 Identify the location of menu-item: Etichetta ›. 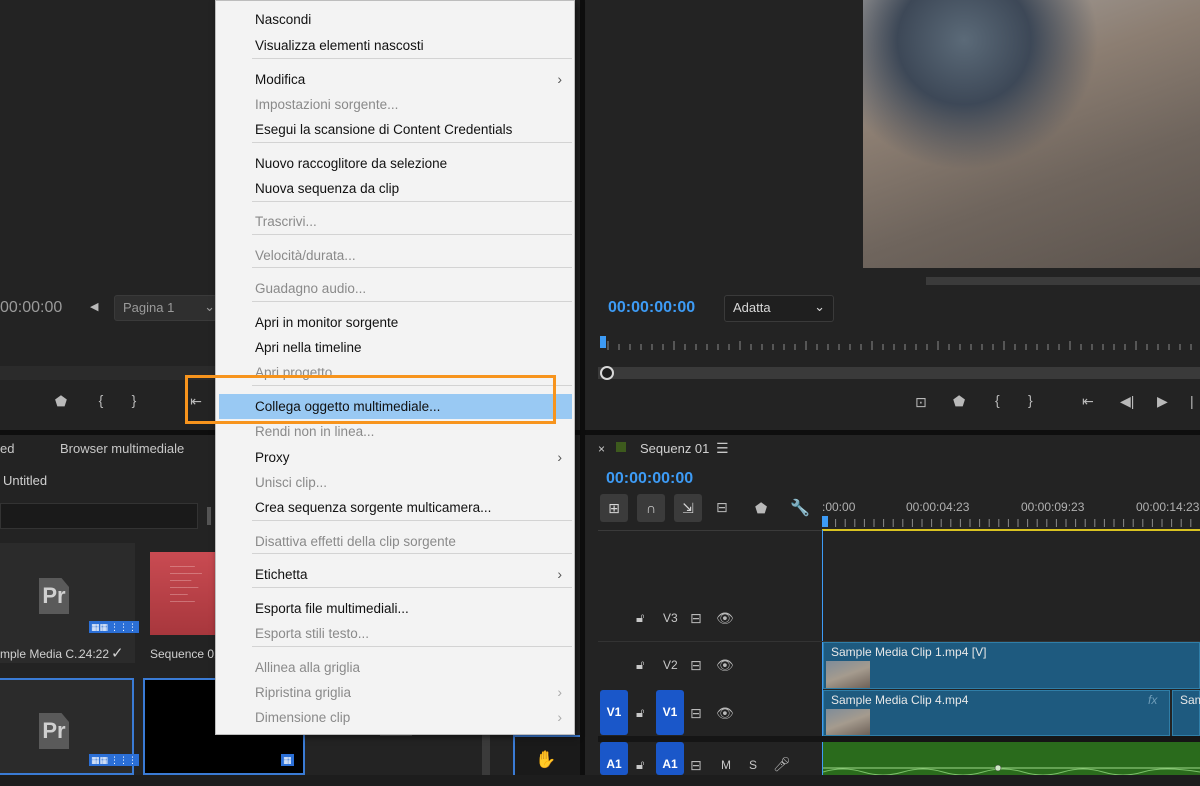
(394, 574).